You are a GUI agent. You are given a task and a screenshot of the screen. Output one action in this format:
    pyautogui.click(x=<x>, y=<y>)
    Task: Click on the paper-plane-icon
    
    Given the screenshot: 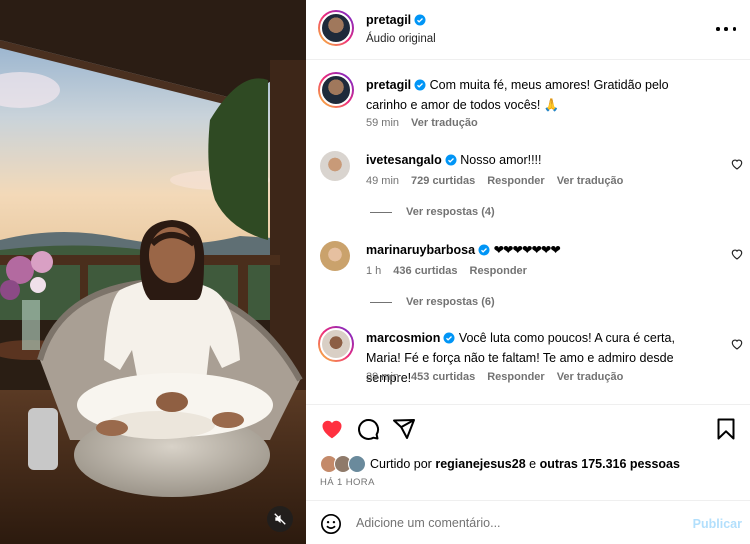 What is the action you would take?
    pyautogui.click(x=404, y=429)
    